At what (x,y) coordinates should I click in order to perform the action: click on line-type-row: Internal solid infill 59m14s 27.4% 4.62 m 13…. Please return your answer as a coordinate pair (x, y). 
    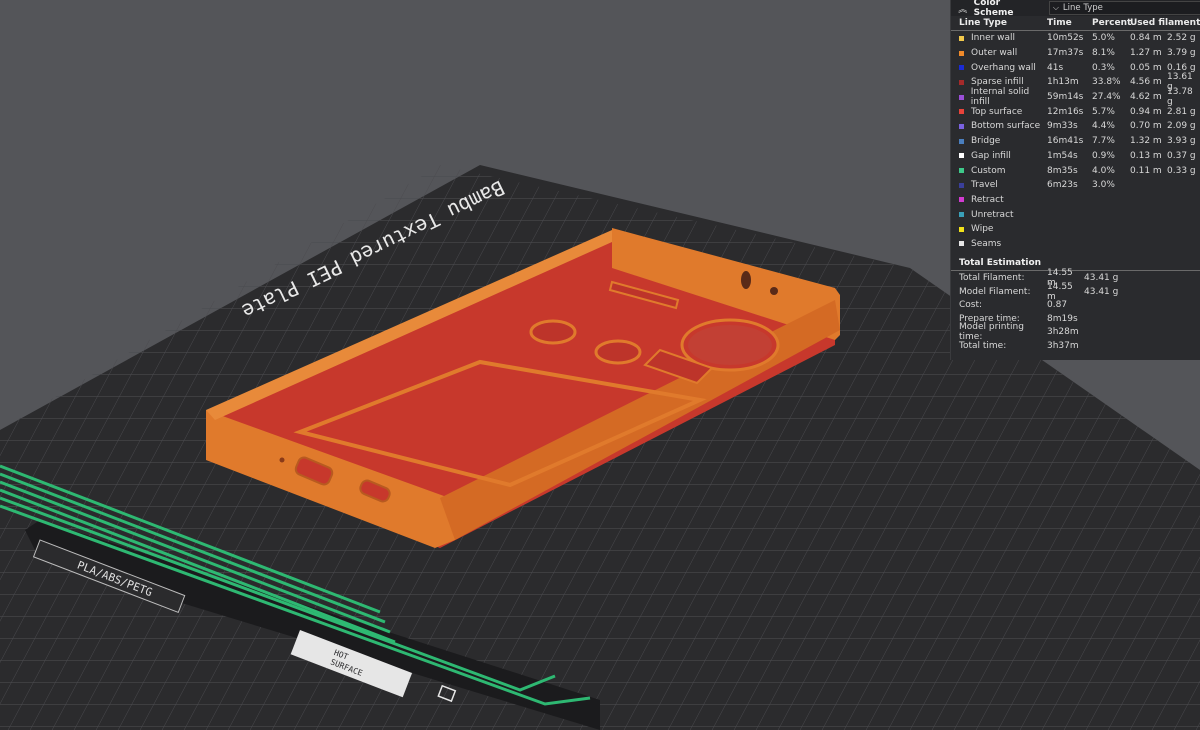
    Looking at the image, I should click on (1075, 97).